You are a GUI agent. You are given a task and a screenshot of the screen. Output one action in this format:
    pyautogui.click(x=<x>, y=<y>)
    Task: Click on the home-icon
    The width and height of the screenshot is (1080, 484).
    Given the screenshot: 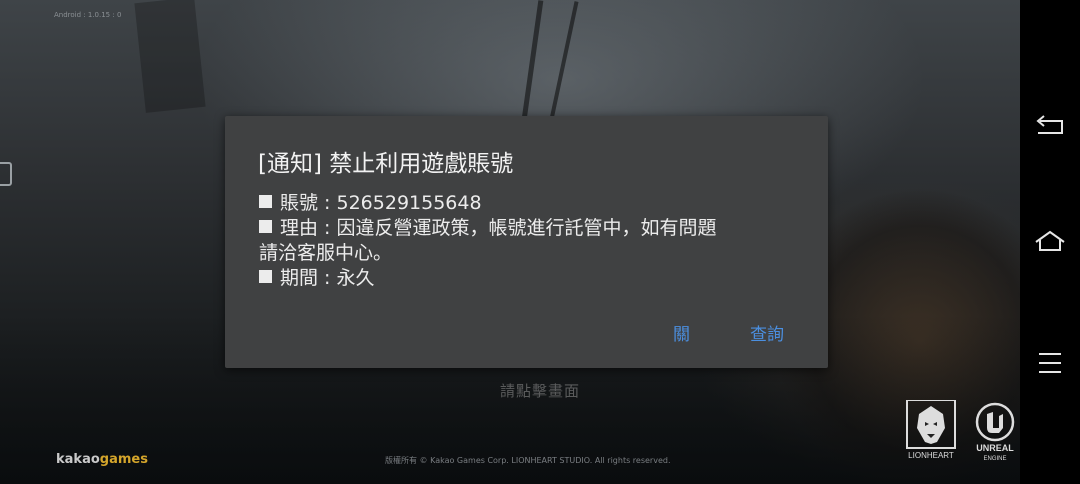 What is the action you would take?
    pyautogui.click(x=1050, y=240)
    